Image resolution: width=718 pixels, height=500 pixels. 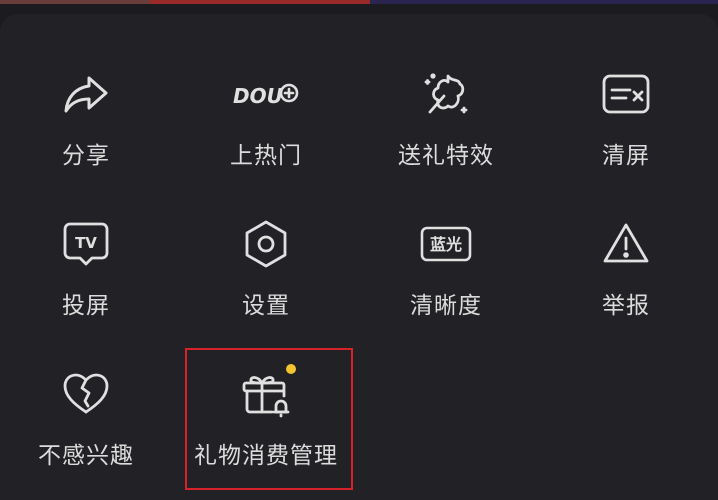 I want to click on not-interested-button: 不感兴趣, so click(x=88, y=391).